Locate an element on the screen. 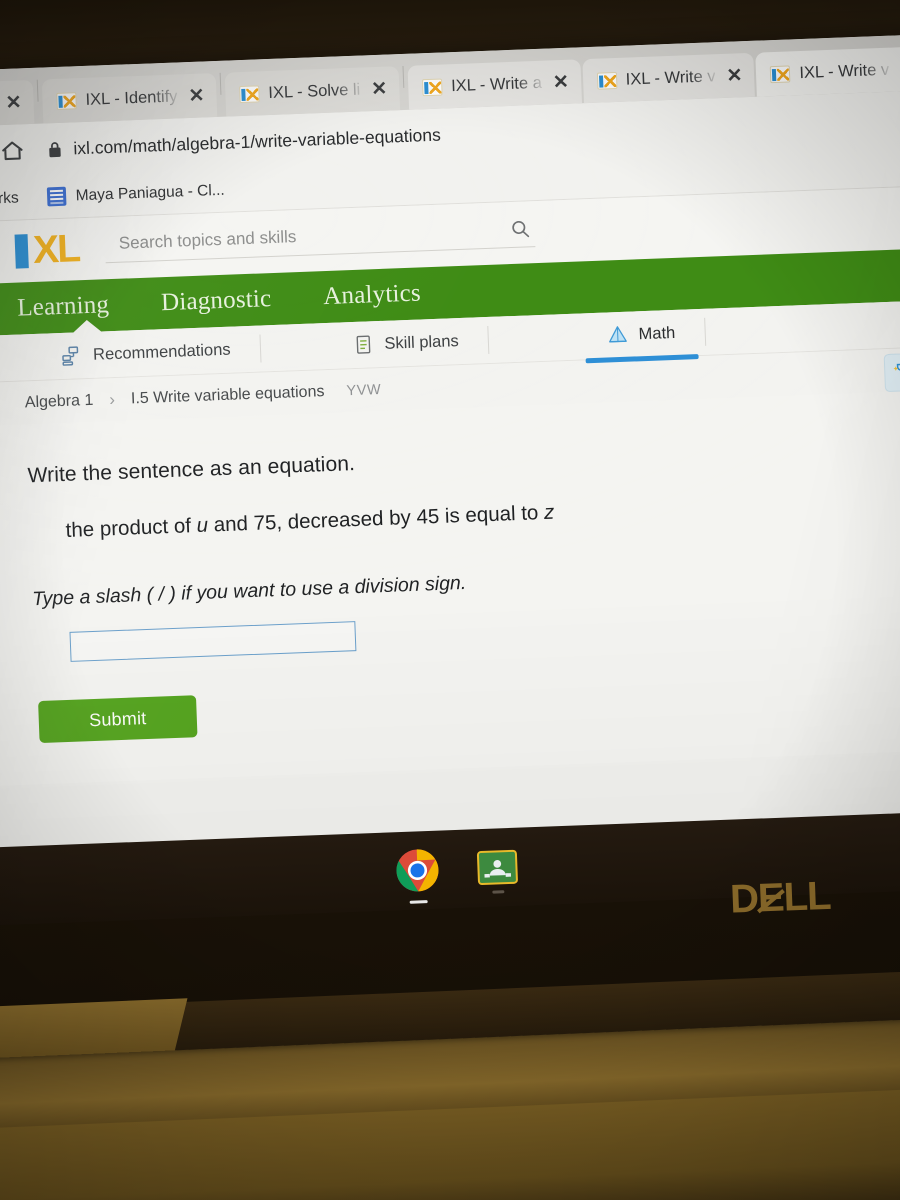 The width and height of the screenshot is (900, 1200). search-icon is located at coordinates (520, 229).